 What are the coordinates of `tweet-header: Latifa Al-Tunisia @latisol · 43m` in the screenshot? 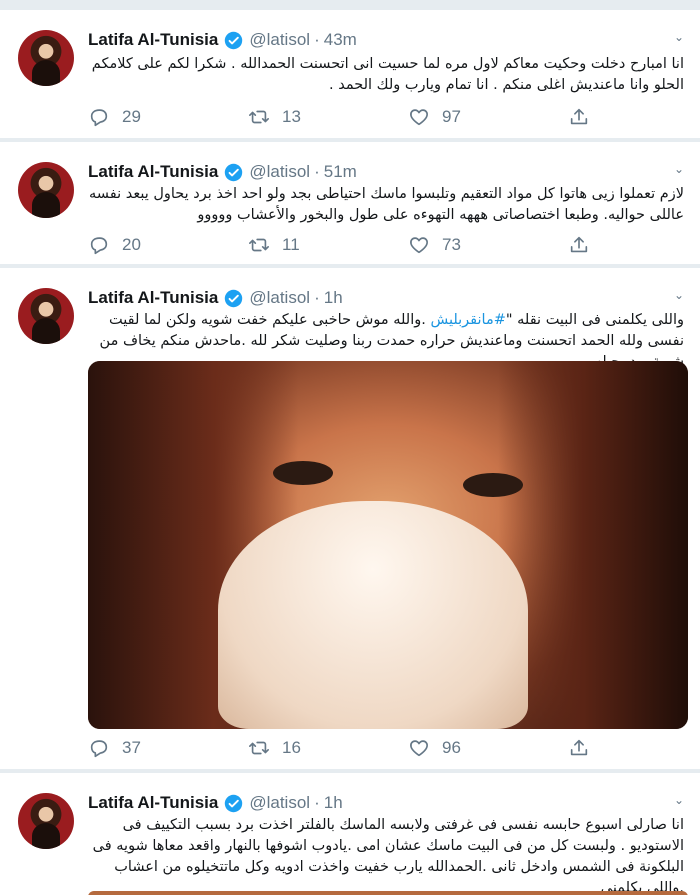 It's located at (222, 40).